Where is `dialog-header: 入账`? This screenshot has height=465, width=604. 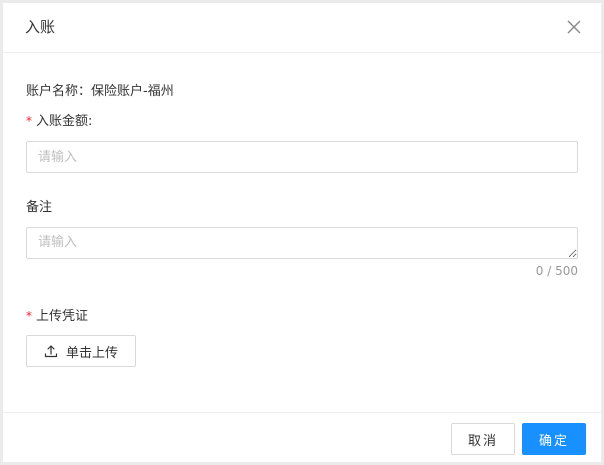 dialog-header: 入账 is located at coordinates (302, 28).